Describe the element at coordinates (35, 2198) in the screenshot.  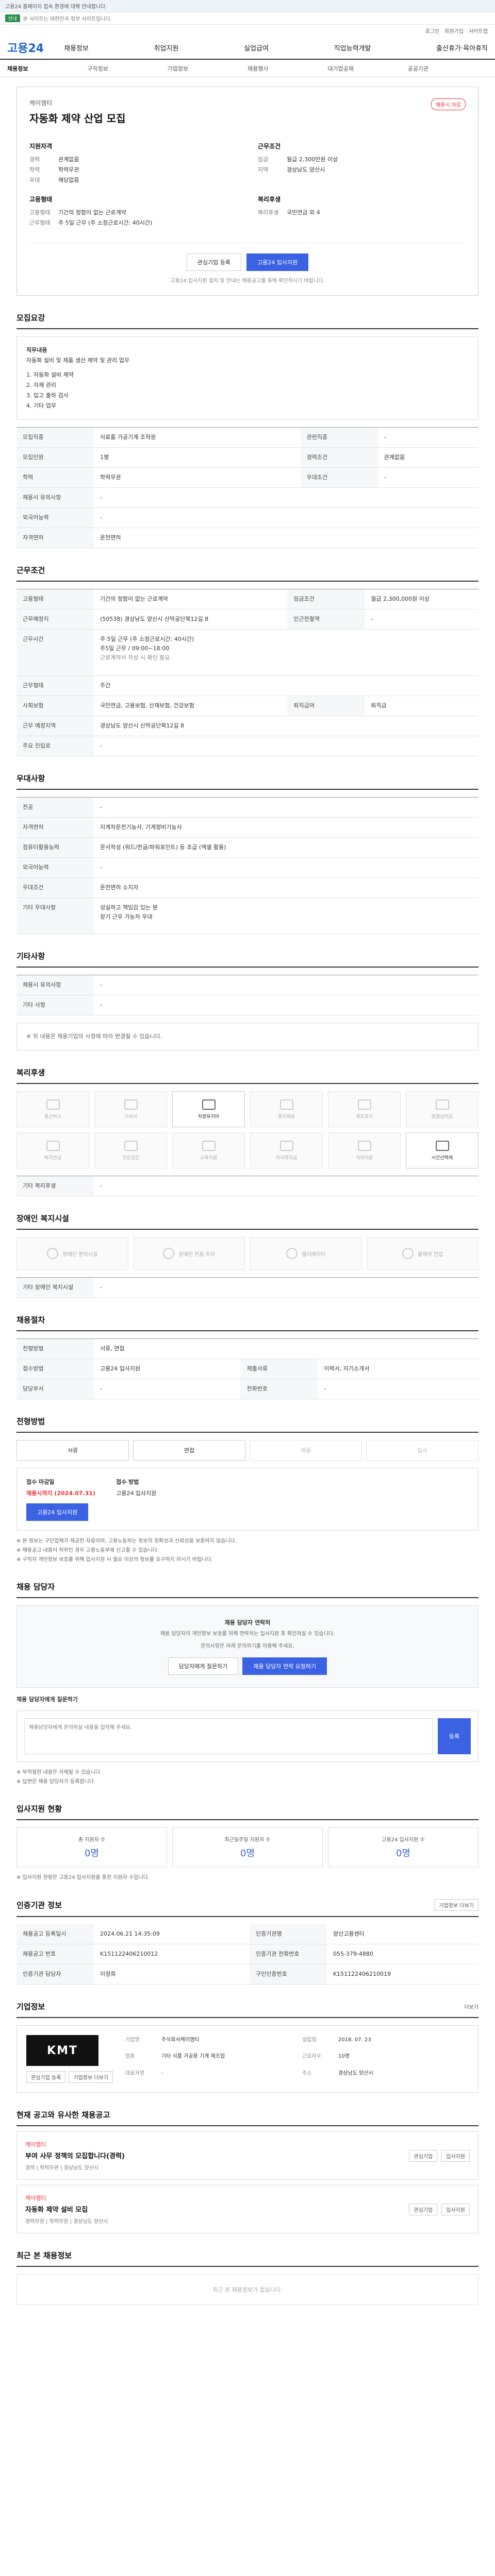
I see `rec-company: 케이엠티` at that location.